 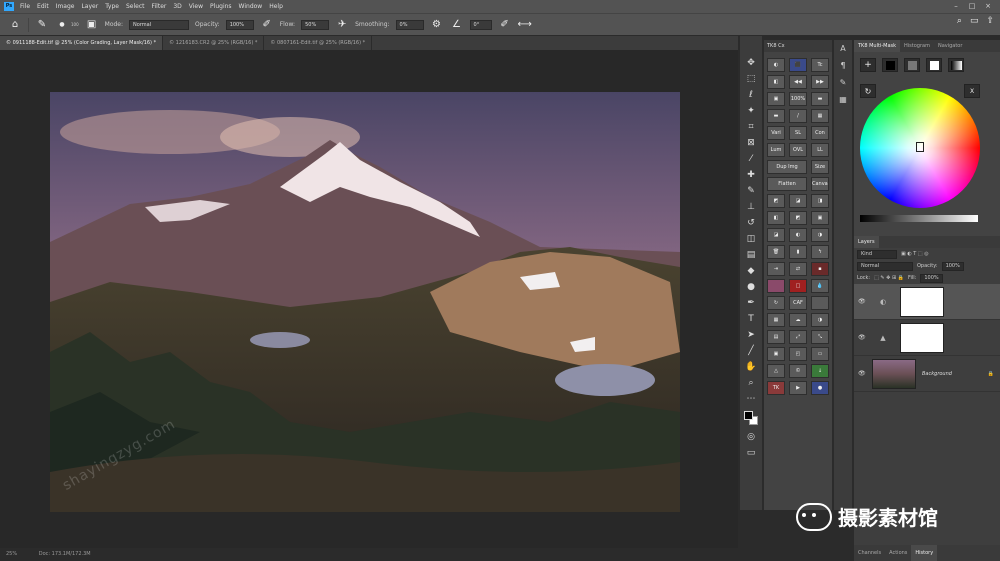 I want to click on airbrush-icon: ✈, so click(x=342, y=25).